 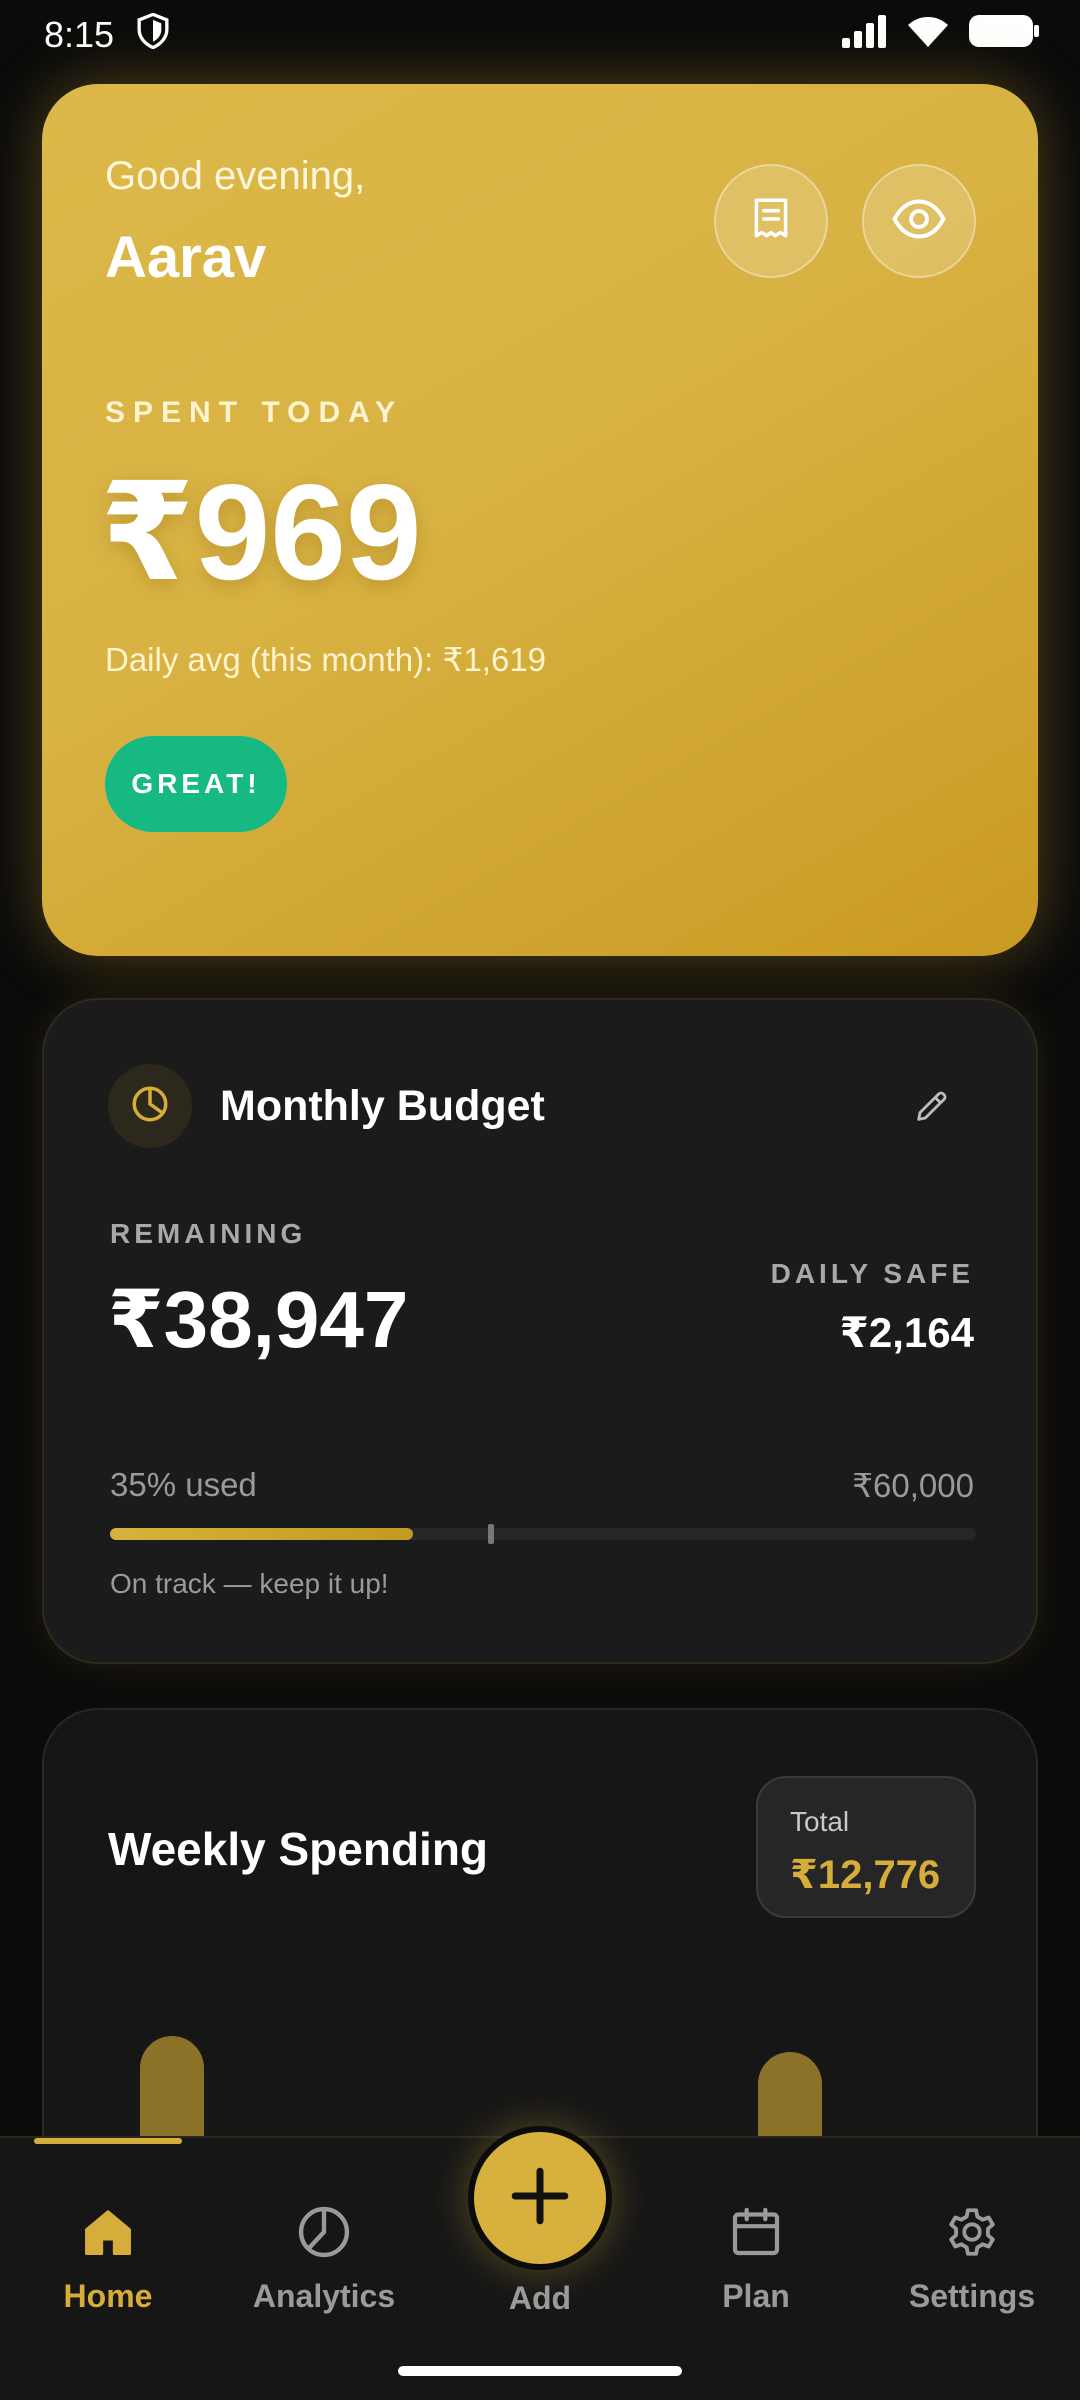 What do you see at coordinates (79, 34) in the screenshot?
I see `status-time: 8:15` at bounding box center [79, 34].